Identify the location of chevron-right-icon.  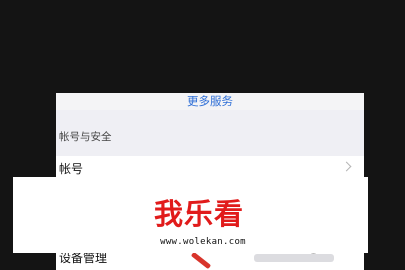
(346, 166).